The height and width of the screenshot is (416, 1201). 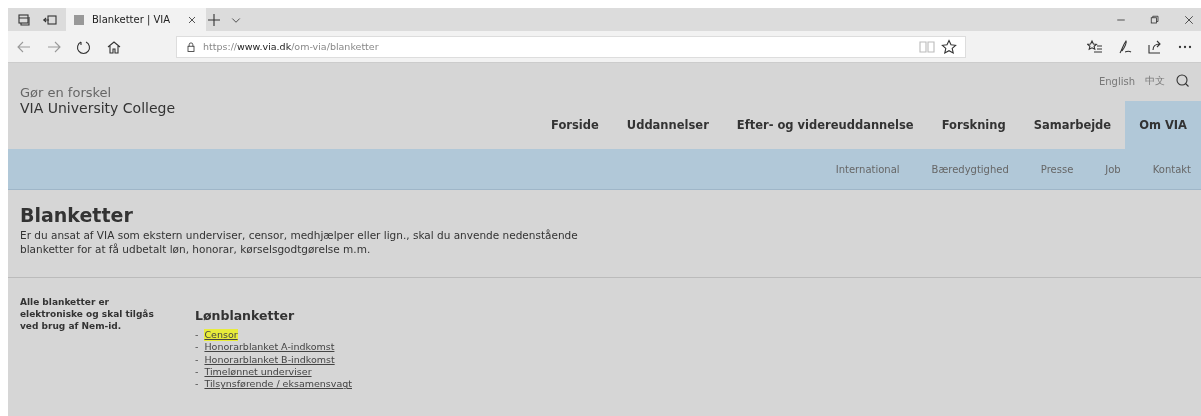 What do you see at coordinates (867, 169) in the screenshot?
I see `subnav-link: International` at bounding box center [867, 169].